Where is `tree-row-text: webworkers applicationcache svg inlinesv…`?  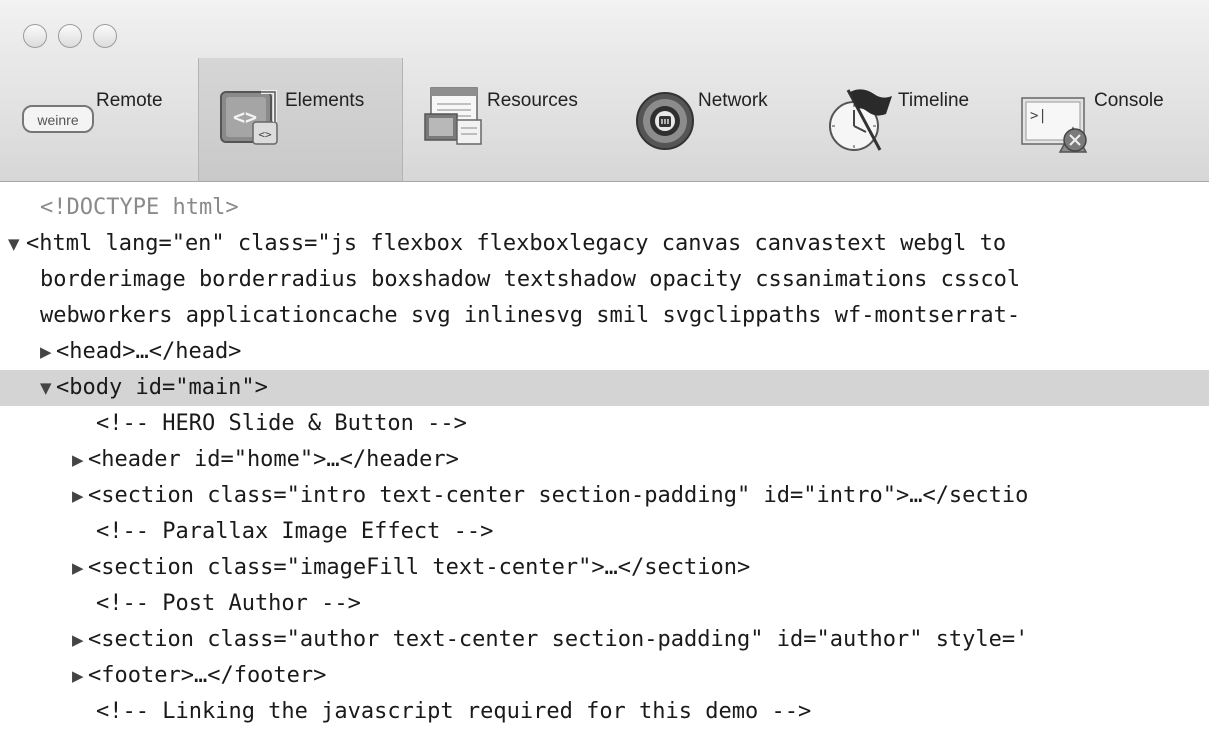 tree-row-text: webworkers applicationcache svg inlinesv… is located at coordinates (530, 315).